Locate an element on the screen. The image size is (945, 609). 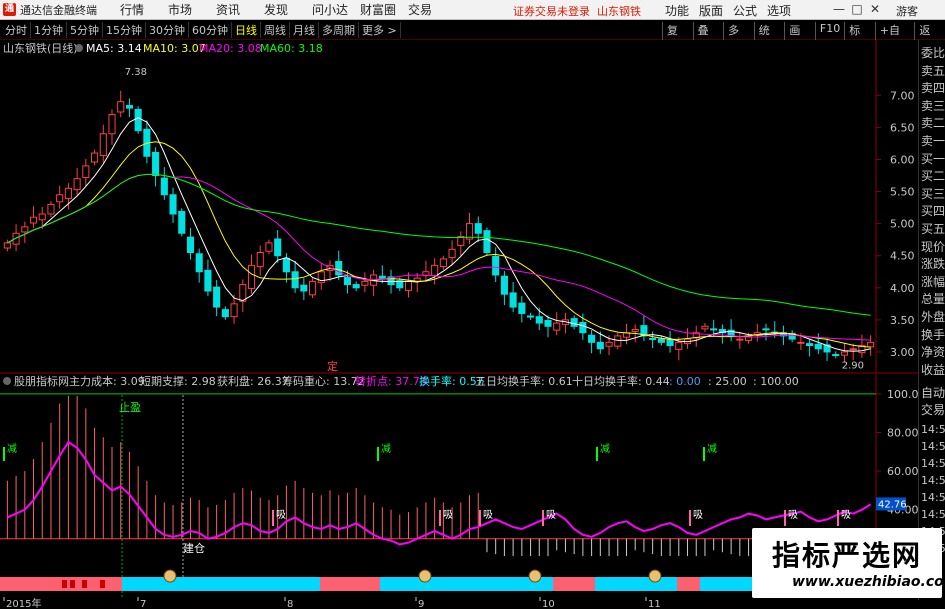
period-tab-8: 月线 is located at coordinates (304, 30).